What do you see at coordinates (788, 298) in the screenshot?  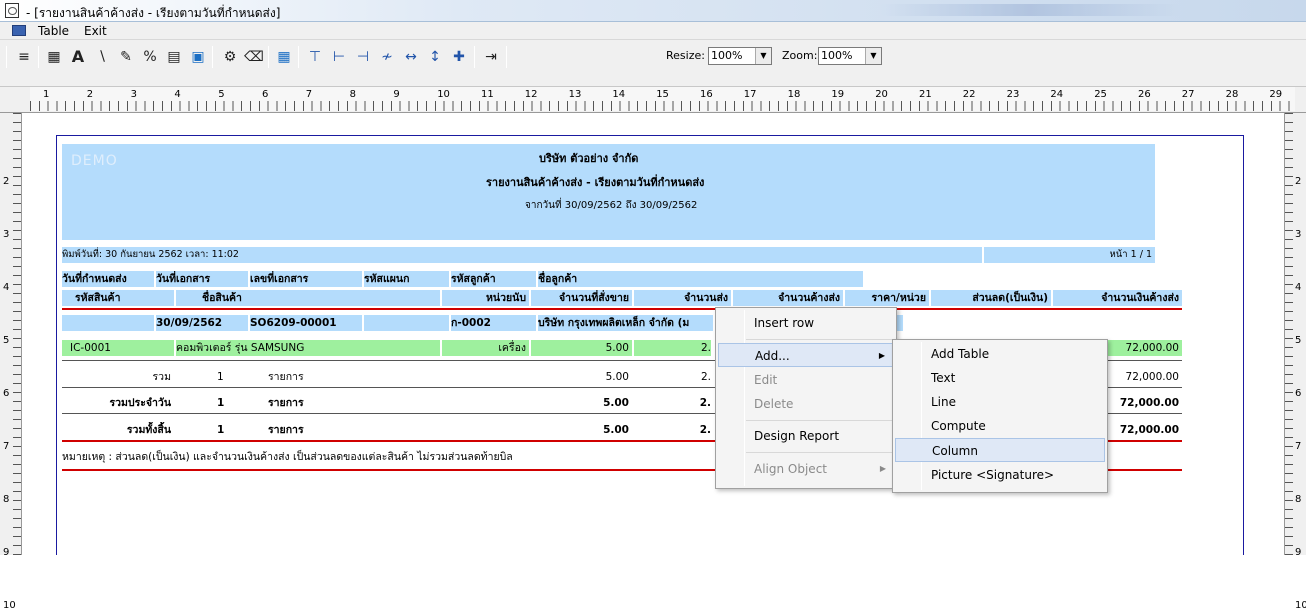 I see `col-qty-pending: จำนวนค้างส่ง` at bounding box center [788, 298].